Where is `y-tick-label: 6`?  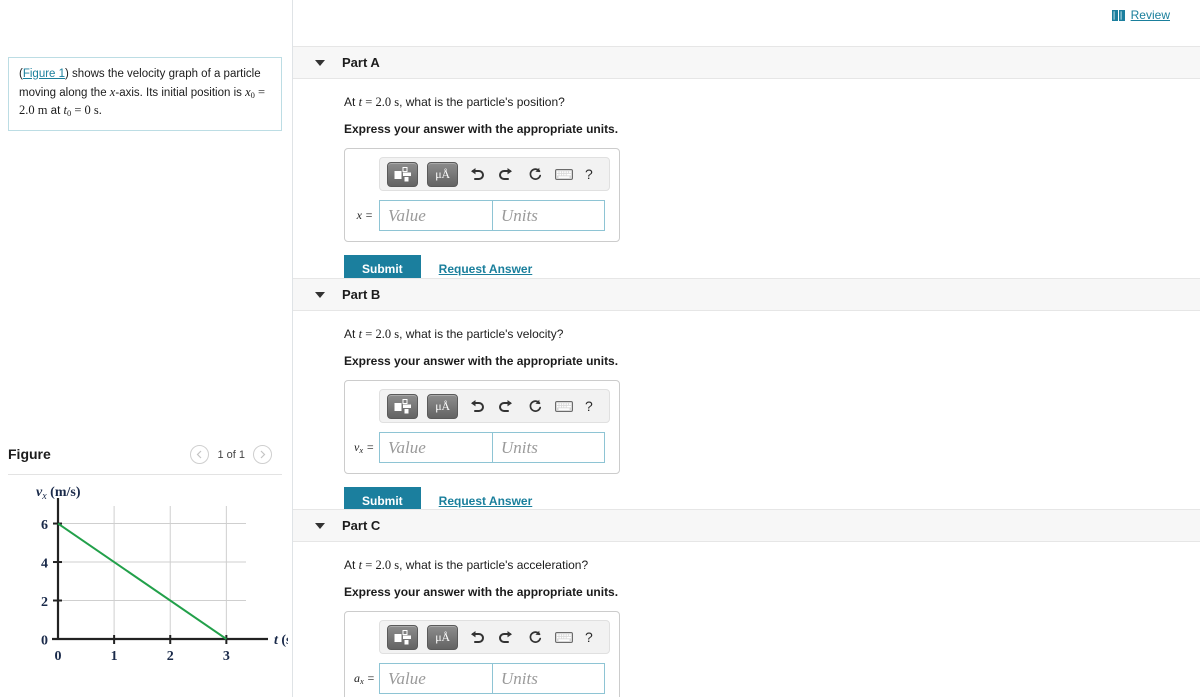 y-tick-label: 6 is located at coordinates (44, 525).